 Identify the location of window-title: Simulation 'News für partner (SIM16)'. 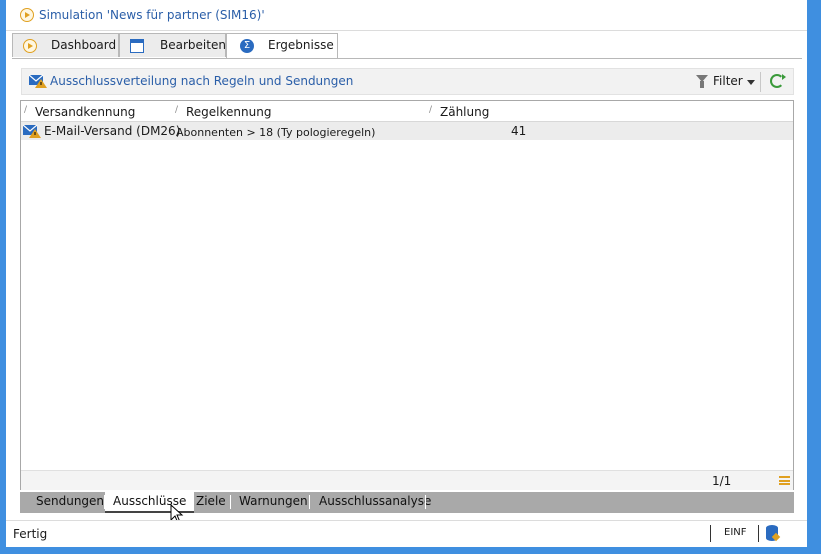
(152, 15).